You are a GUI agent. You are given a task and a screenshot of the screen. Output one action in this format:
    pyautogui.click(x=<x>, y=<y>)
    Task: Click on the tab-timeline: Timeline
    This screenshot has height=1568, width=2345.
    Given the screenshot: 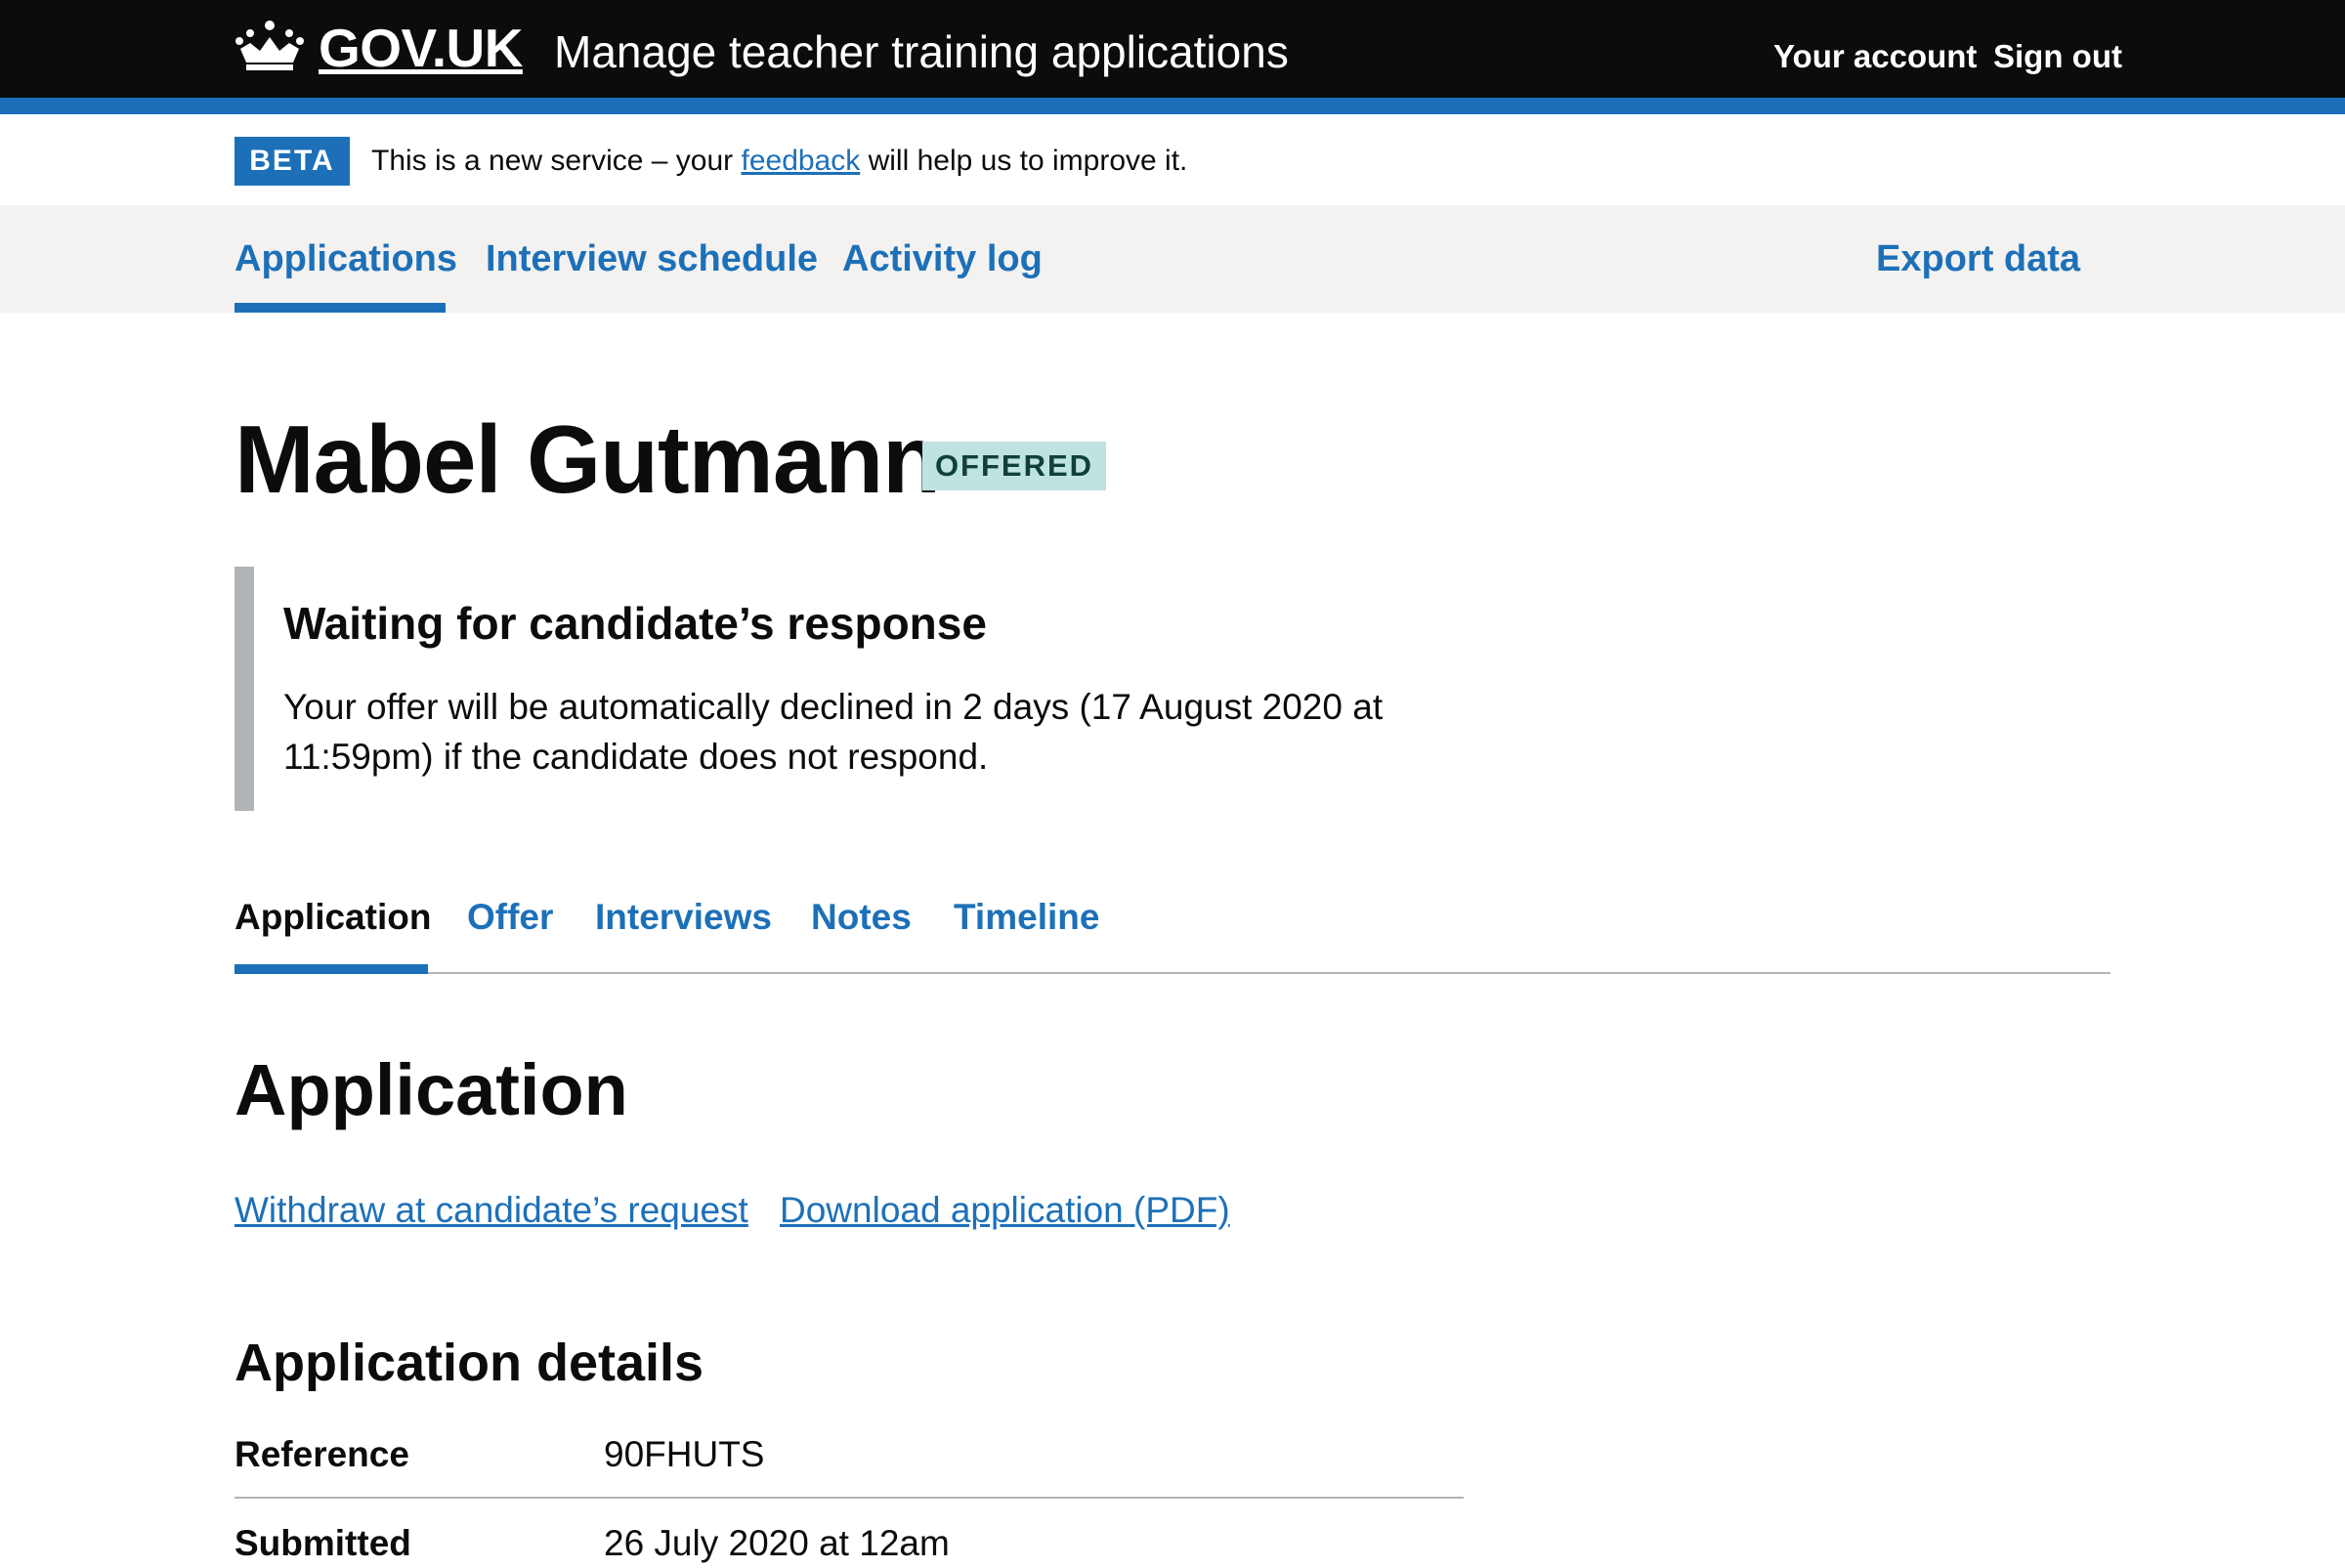 What is the action you would take?
    pyautogui.click(x=1026, y=917)
    